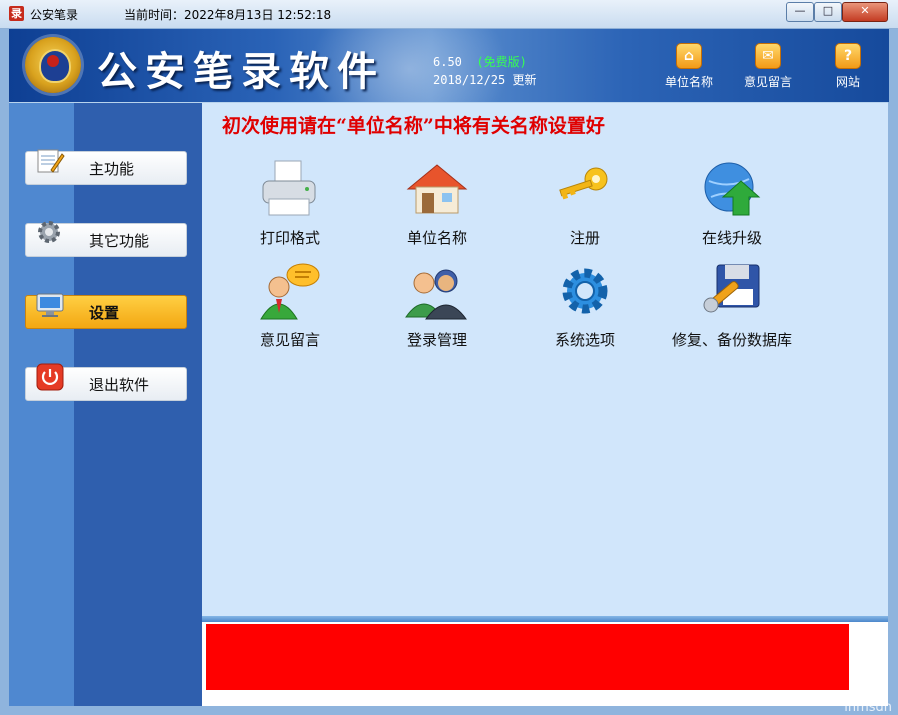  What do you see at coordinates (16, 13) in the screenshot?
I see `app-icon: 录` at bounding box center [16, 13].